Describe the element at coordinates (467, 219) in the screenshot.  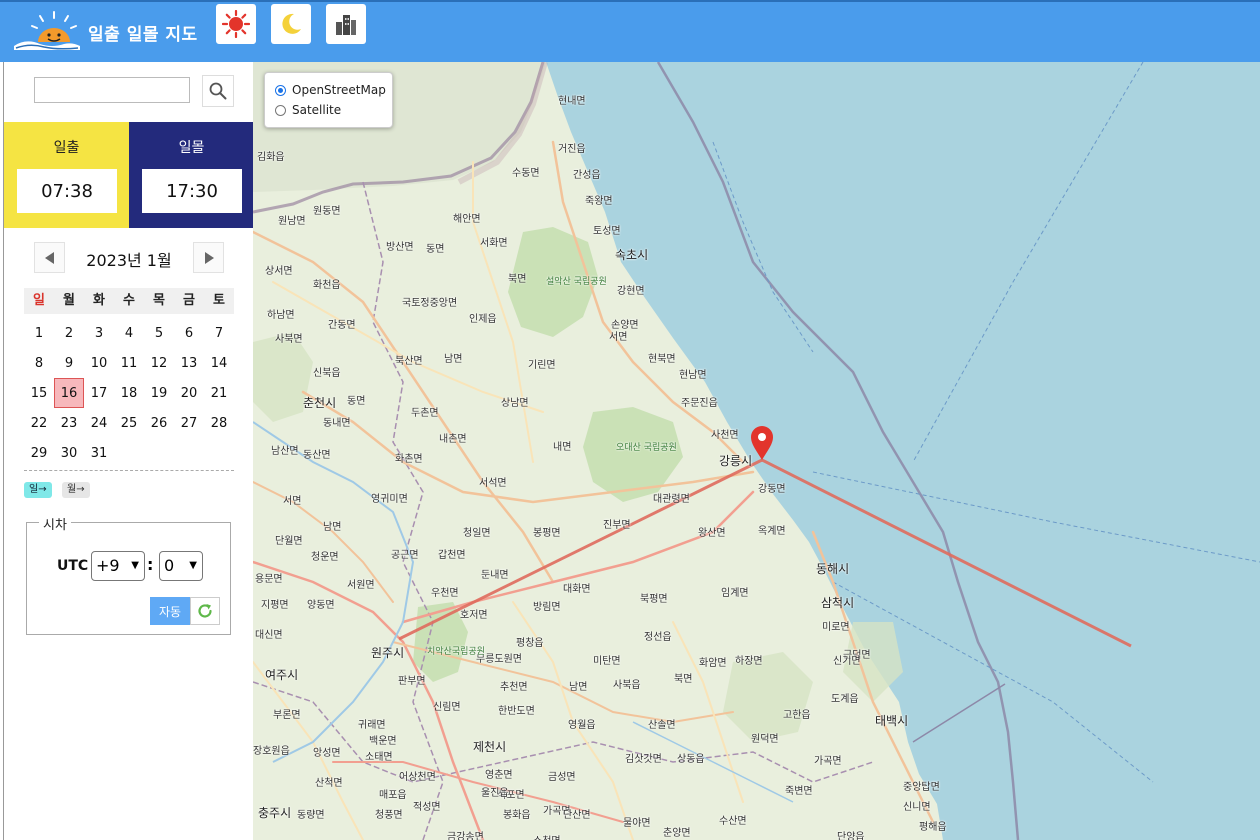
I see `map-place-label: 해안면` at that location.